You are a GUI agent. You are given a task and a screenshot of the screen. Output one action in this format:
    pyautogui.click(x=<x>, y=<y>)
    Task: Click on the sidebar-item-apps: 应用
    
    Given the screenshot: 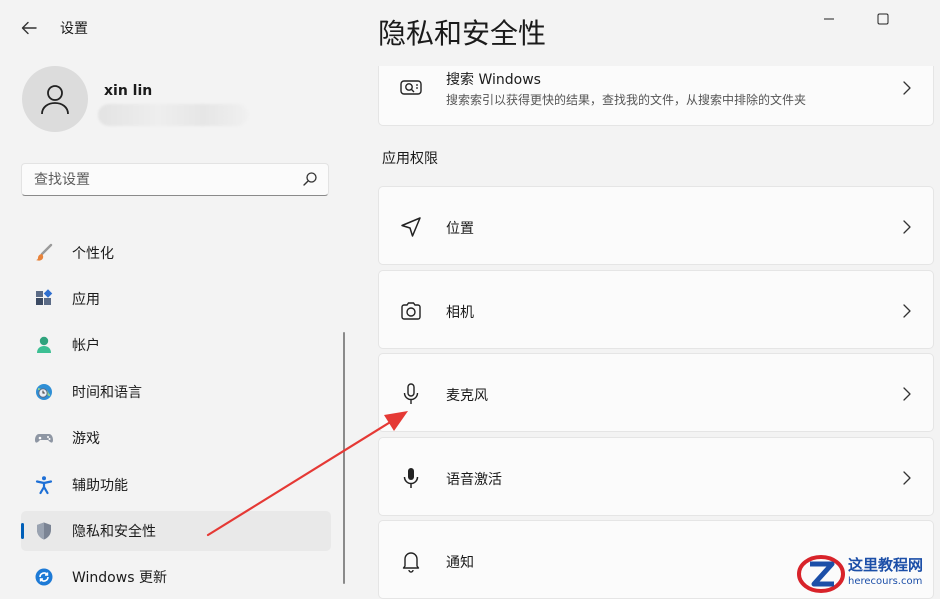 What is the action you would take?
    pyautogui.click(x=176, y=299)
    